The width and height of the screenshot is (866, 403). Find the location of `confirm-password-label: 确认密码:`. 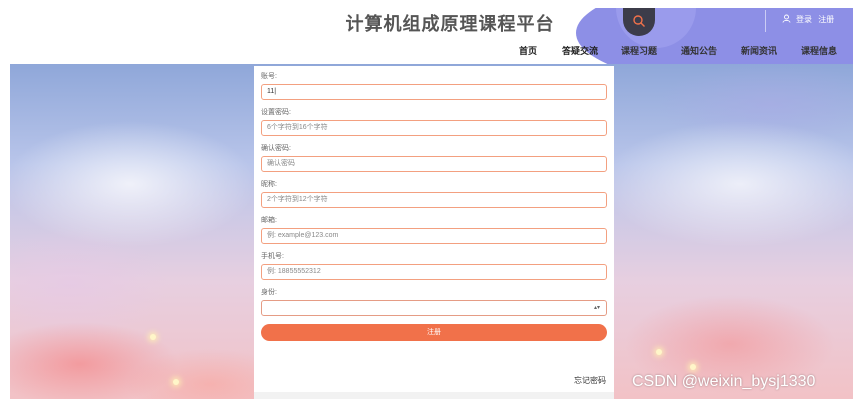

confirm-password-label: 确认密码: is located at coordinates (276, 148).